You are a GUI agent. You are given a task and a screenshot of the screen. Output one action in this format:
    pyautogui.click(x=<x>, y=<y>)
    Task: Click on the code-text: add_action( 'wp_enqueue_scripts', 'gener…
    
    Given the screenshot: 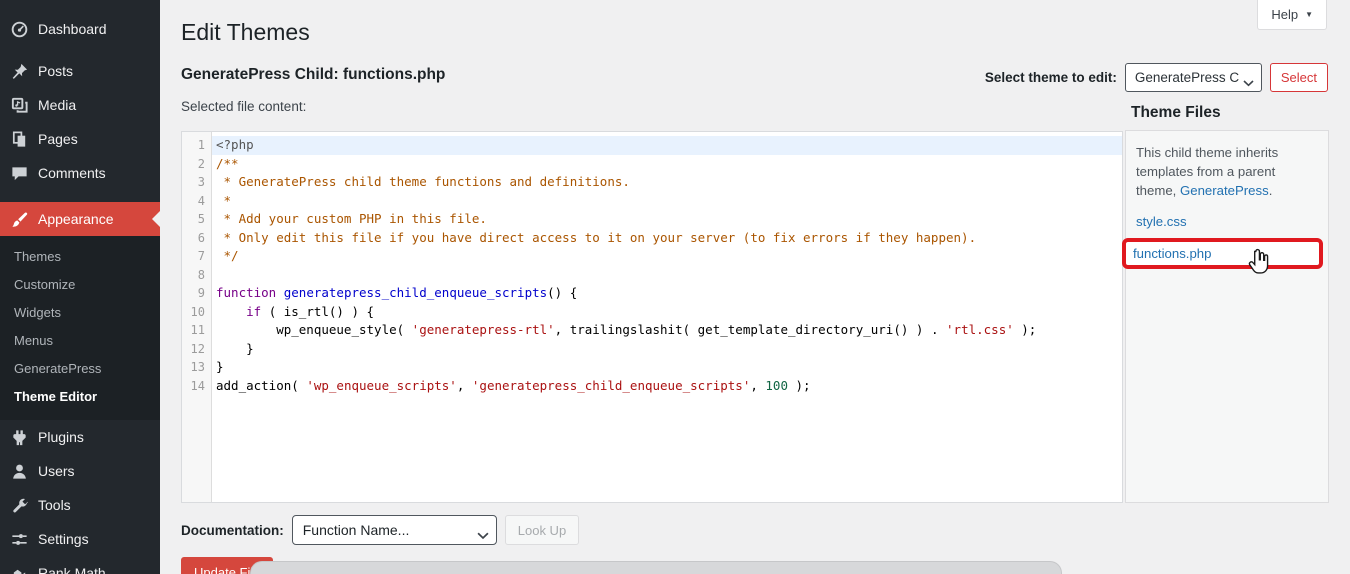 What is the action you would take?
    pyautogui.click(x=513, y=385)
    